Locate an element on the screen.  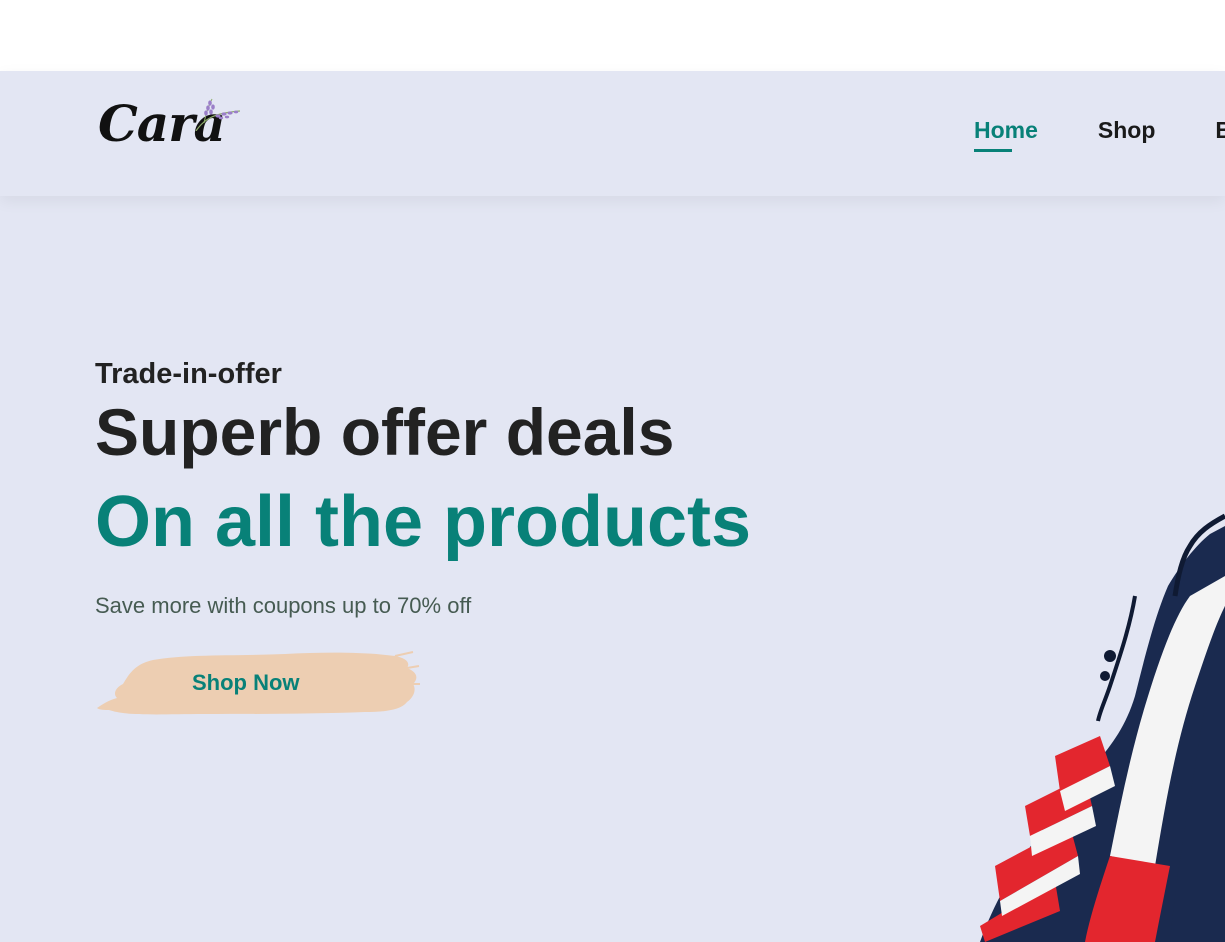
main-nav: Home Shop B is located at coordinates (1099, 134).